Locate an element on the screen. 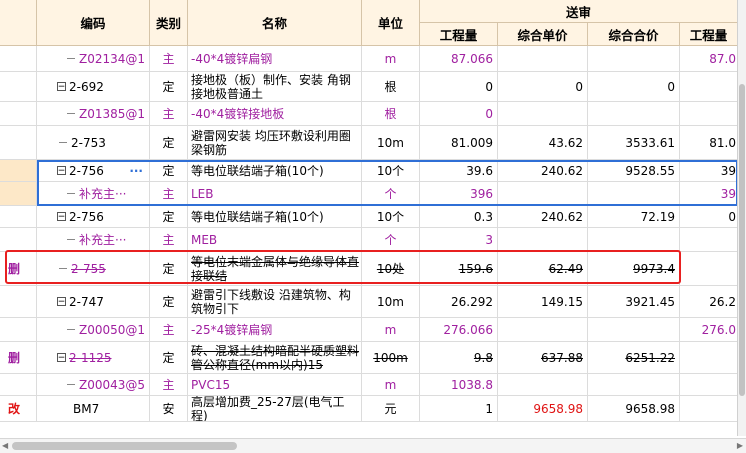 This screenshot has height=453, width=746. name-cell: 高层增加费_25-27层(电气工程) is located at coordinates (275, 409).